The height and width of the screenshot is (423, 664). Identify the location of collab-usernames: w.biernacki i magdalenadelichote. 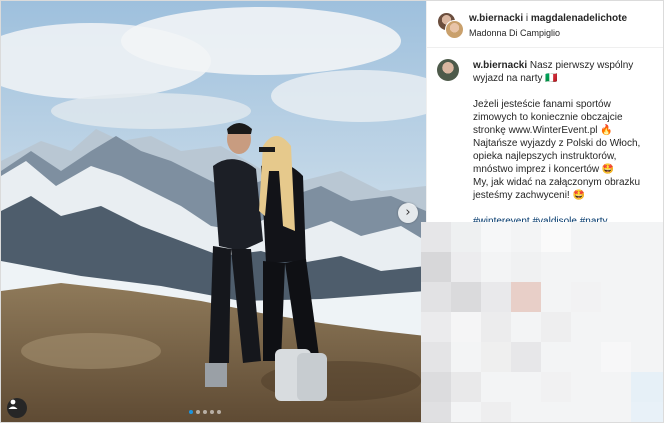
(548, 18).